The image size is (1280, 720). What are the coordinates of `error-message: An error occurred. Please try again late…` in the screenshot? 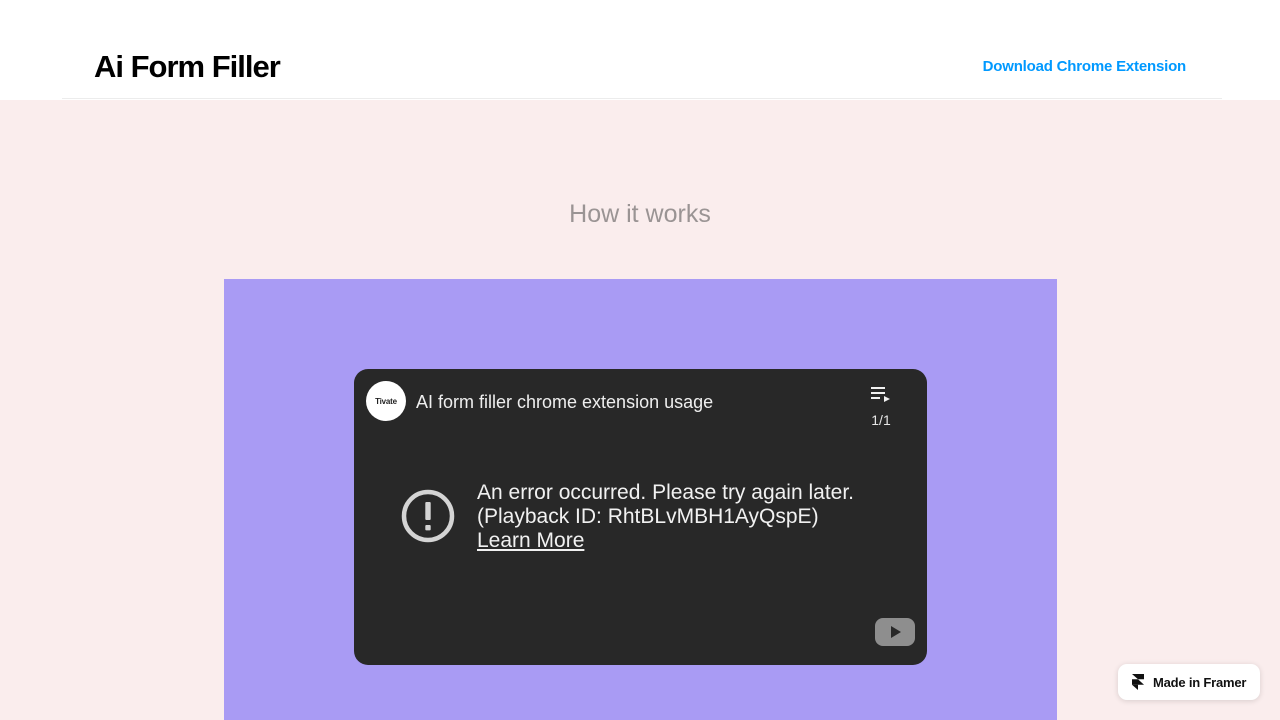 It's located at (666, 492).